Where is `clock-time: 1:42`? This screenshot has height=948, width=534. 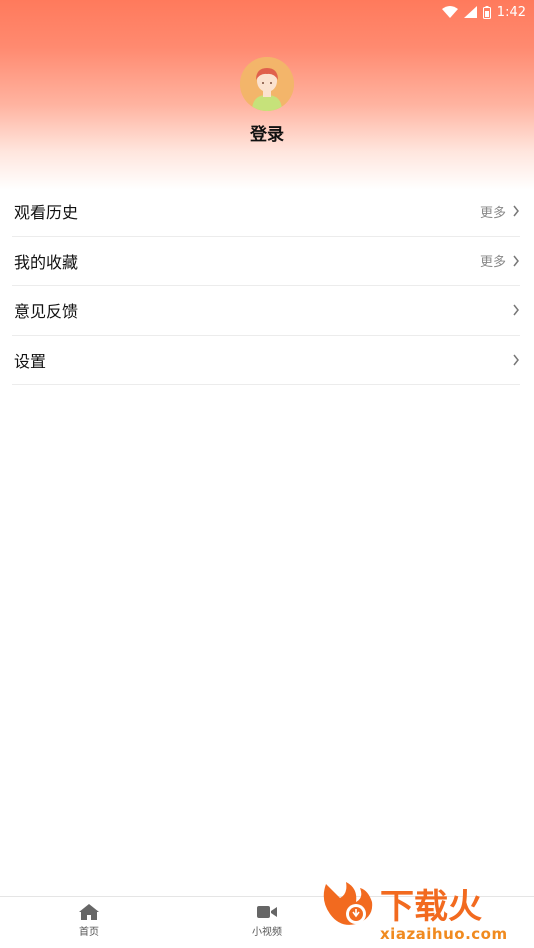
clock-time: 1:42 is located at coordinates (511, 12).